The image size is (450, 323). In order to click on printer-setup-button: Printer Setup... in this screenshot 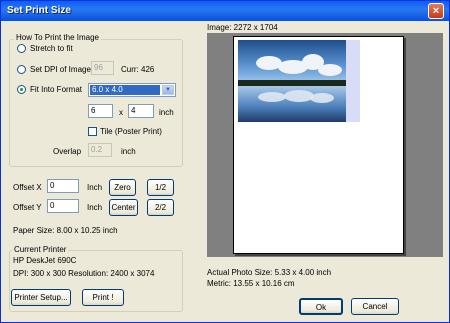, I will do `click(41, 297)`.